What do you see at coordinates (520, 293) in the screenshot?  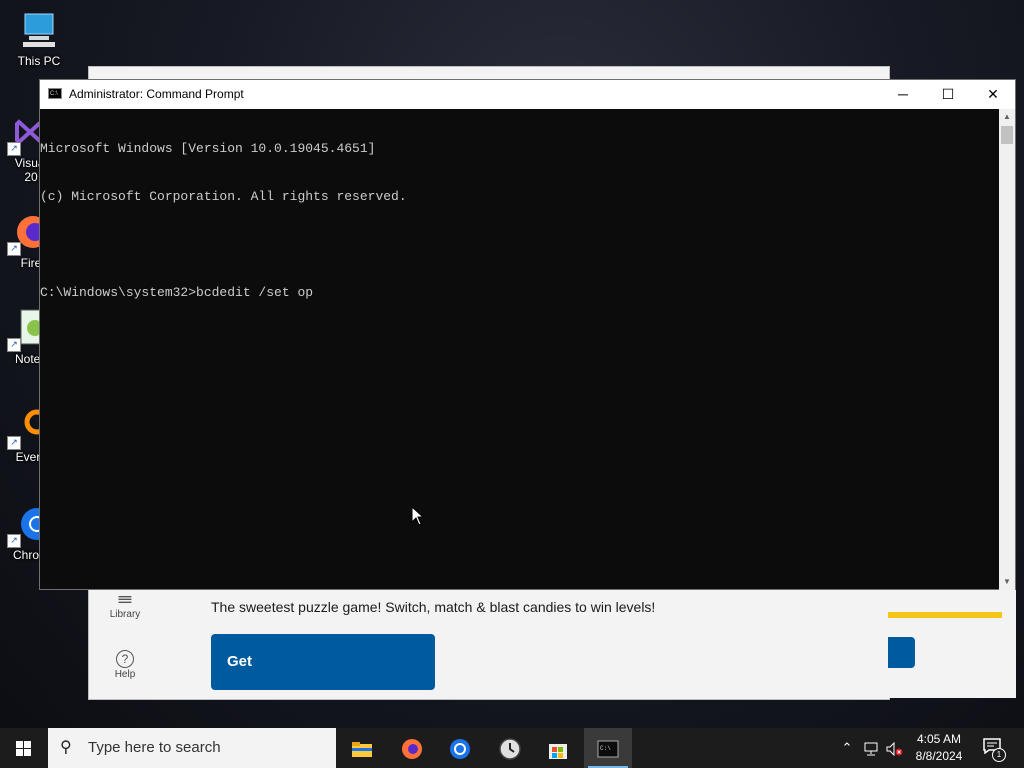 I see `console-input-line: C:\Windows\system32>bcdedit /set op` at bounding box center [520, 293].